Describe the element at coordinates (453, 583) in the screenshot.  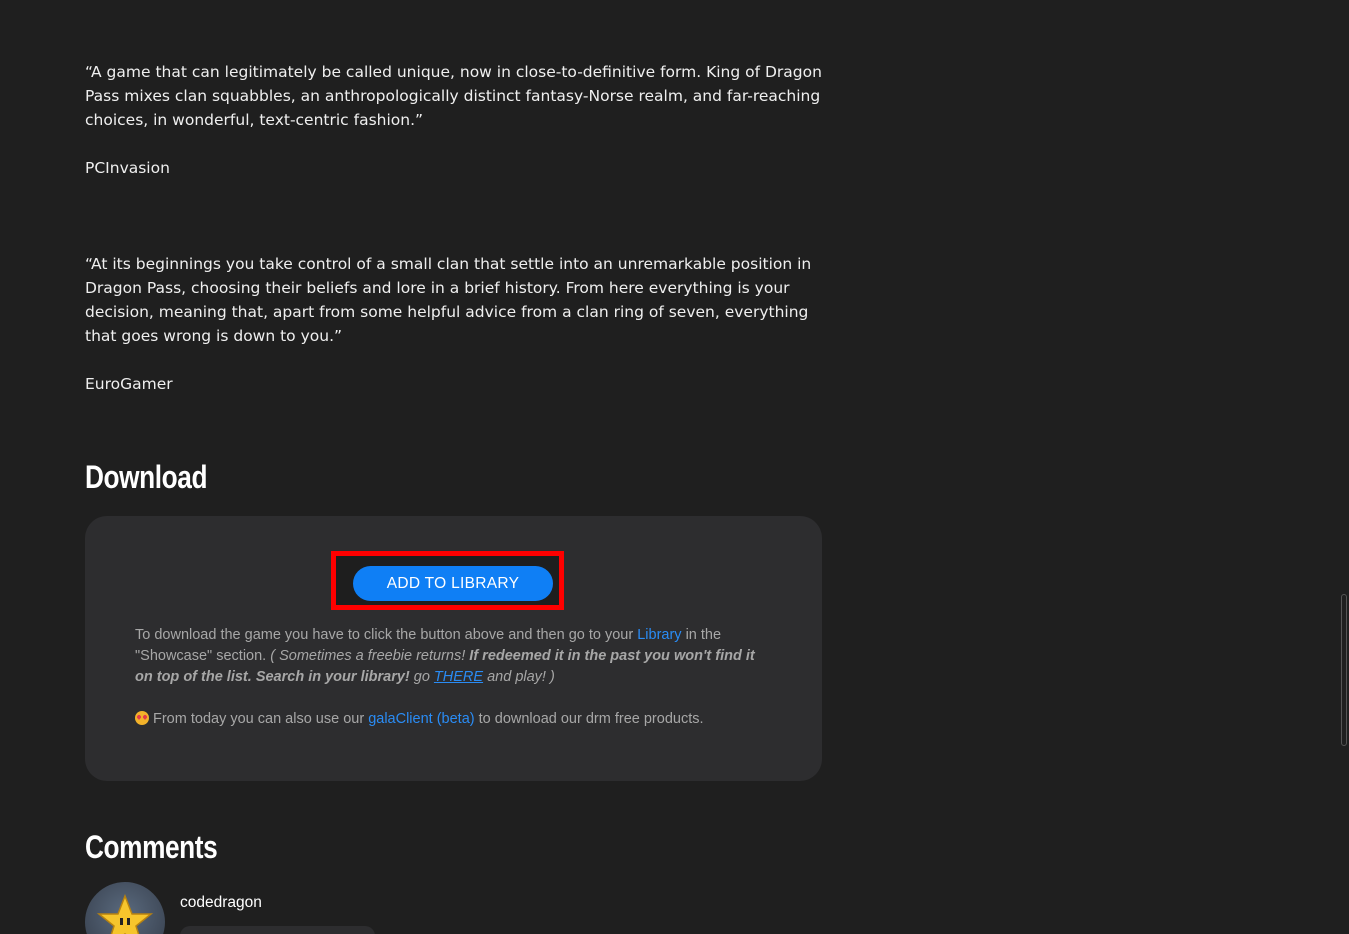
I see `add-to-library-button: ADD TO LIBRARY` at that location.